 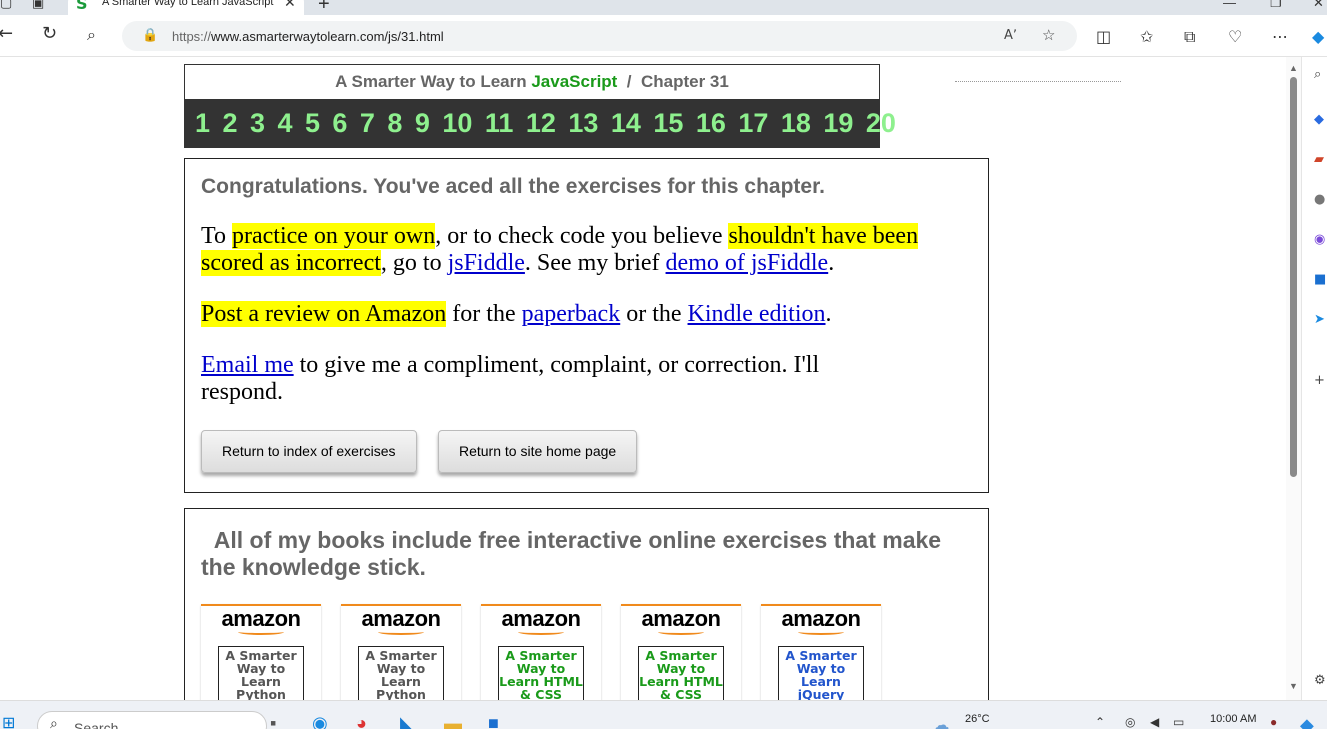 I want to click on chrome-icon: ◕, so click(x=361, y=721).